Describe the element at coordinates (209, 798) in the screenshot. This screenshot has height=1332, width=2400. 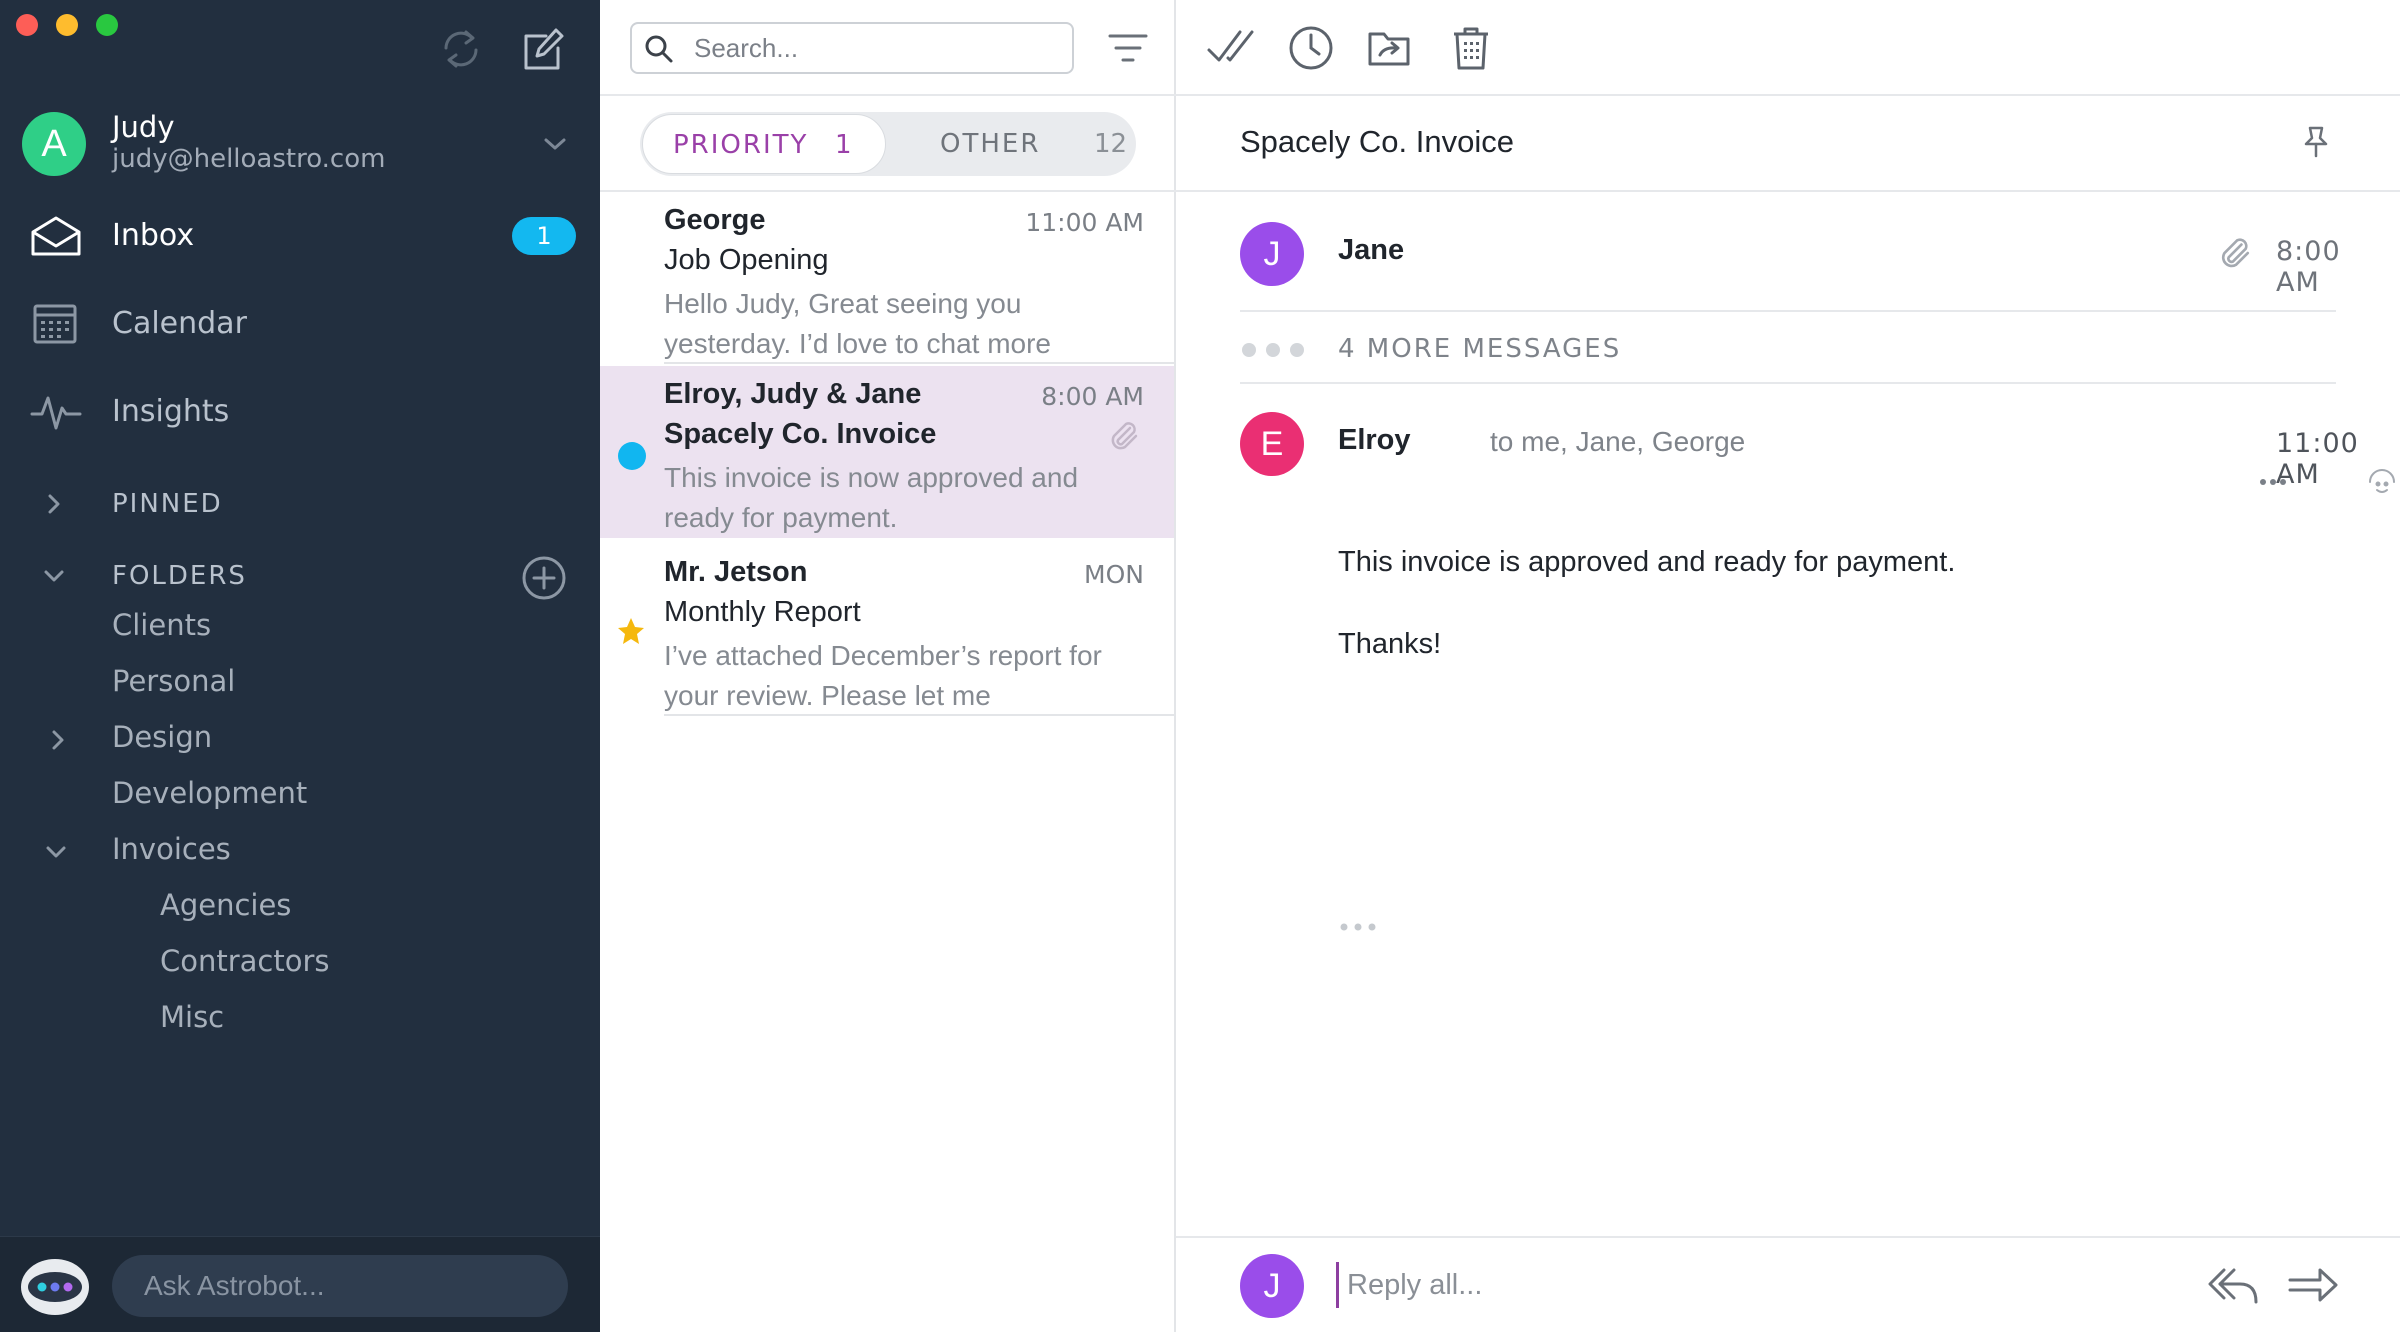
I see `folder-development: Development` at that location.